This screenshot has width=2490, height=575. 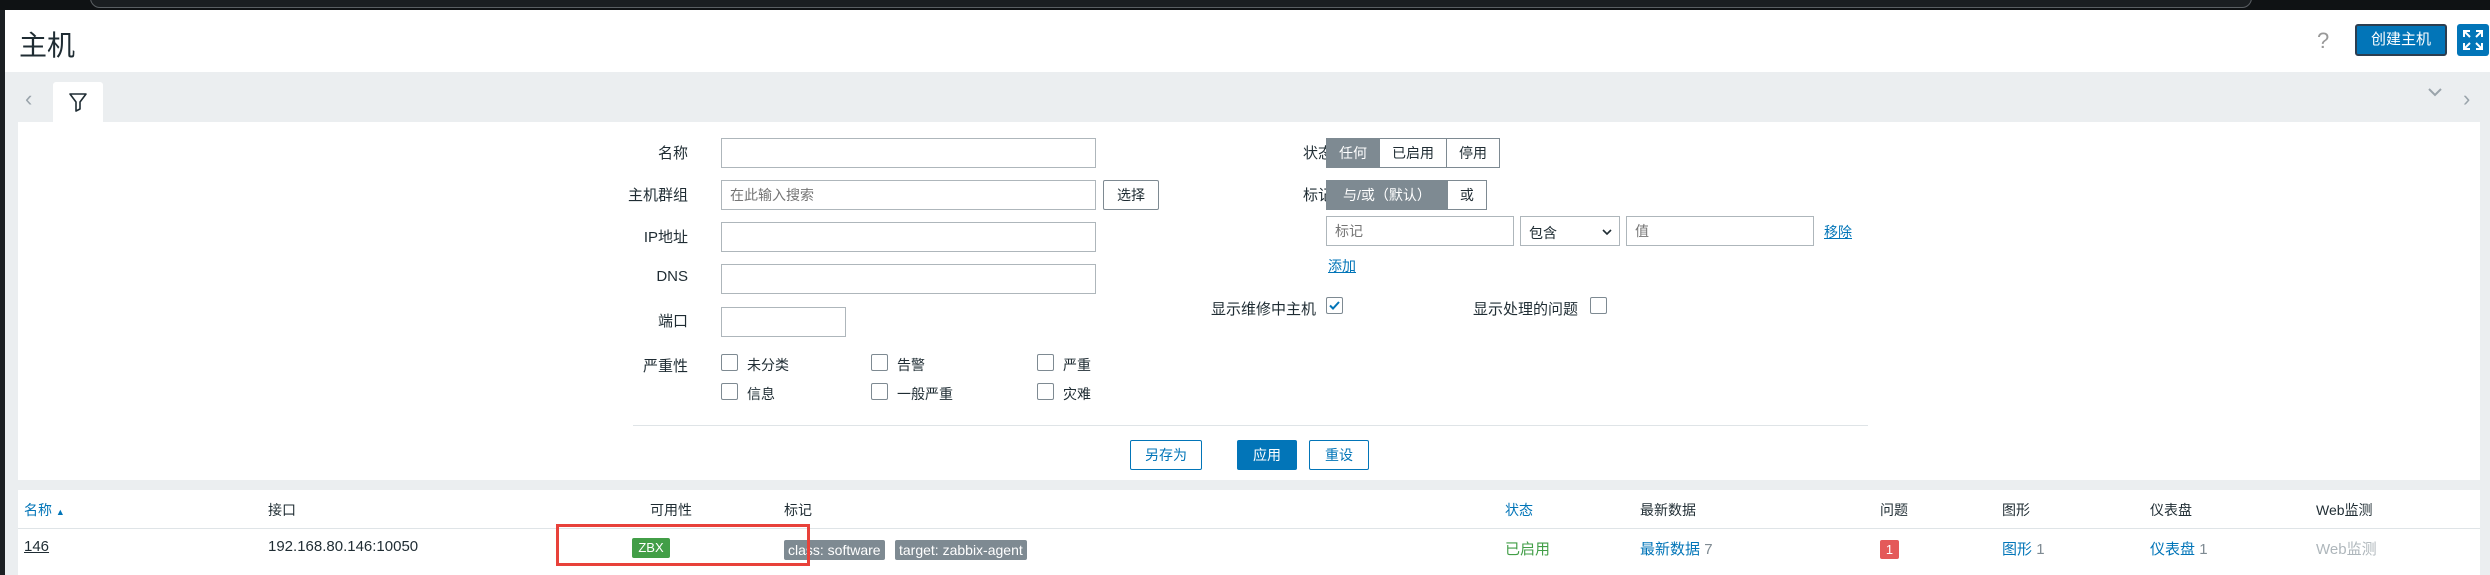 I want to click on save-as-button: 另存为, so click(x=1166, y=455).